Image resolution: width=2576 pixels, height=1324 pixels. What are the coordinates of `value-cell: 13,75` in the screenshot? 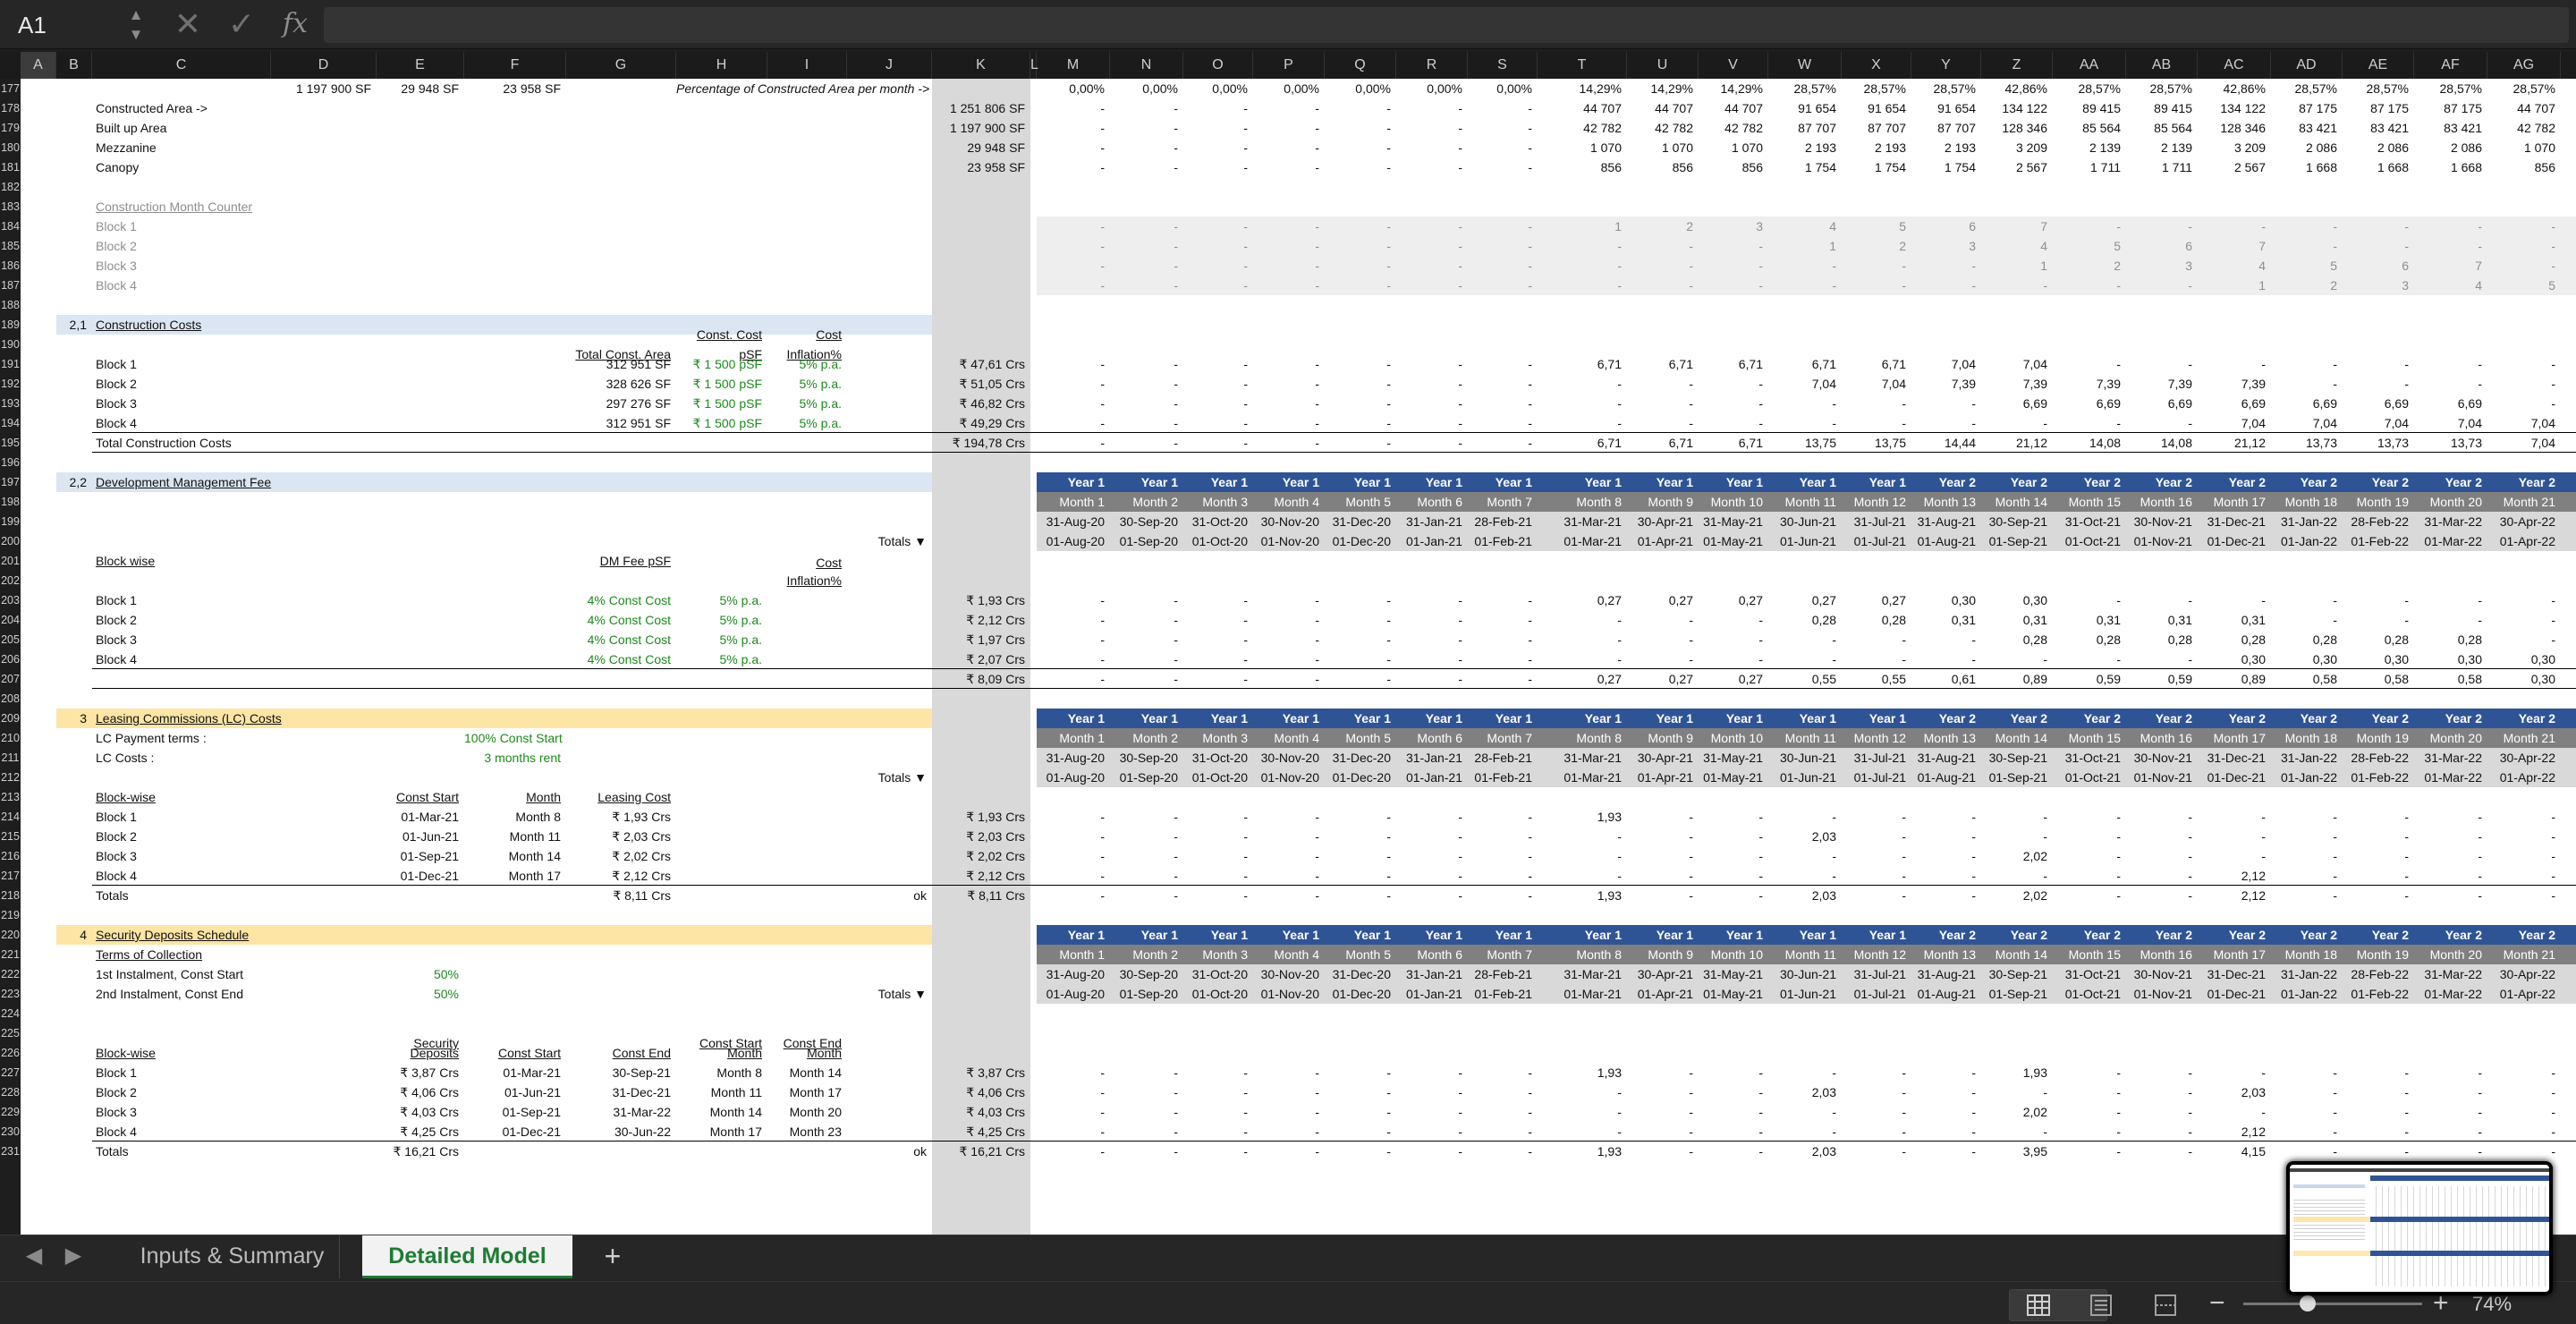 It's located at (1876, 443).